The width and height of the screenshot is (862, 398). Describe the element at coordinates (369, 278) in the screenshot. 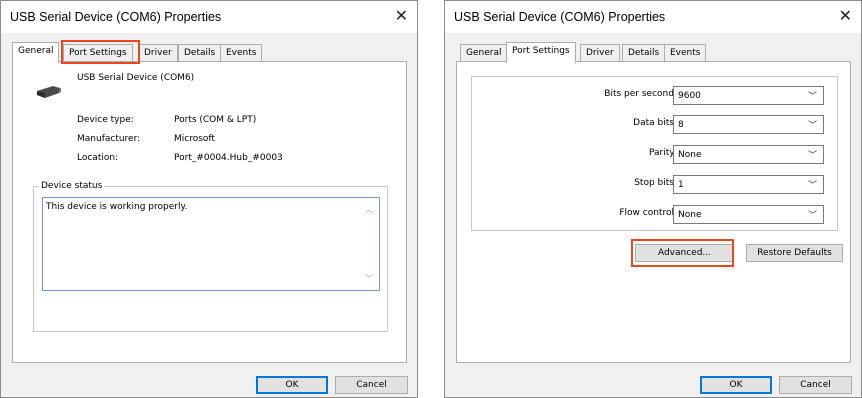

I see `scroll-down-icon: ﹀` at that location.